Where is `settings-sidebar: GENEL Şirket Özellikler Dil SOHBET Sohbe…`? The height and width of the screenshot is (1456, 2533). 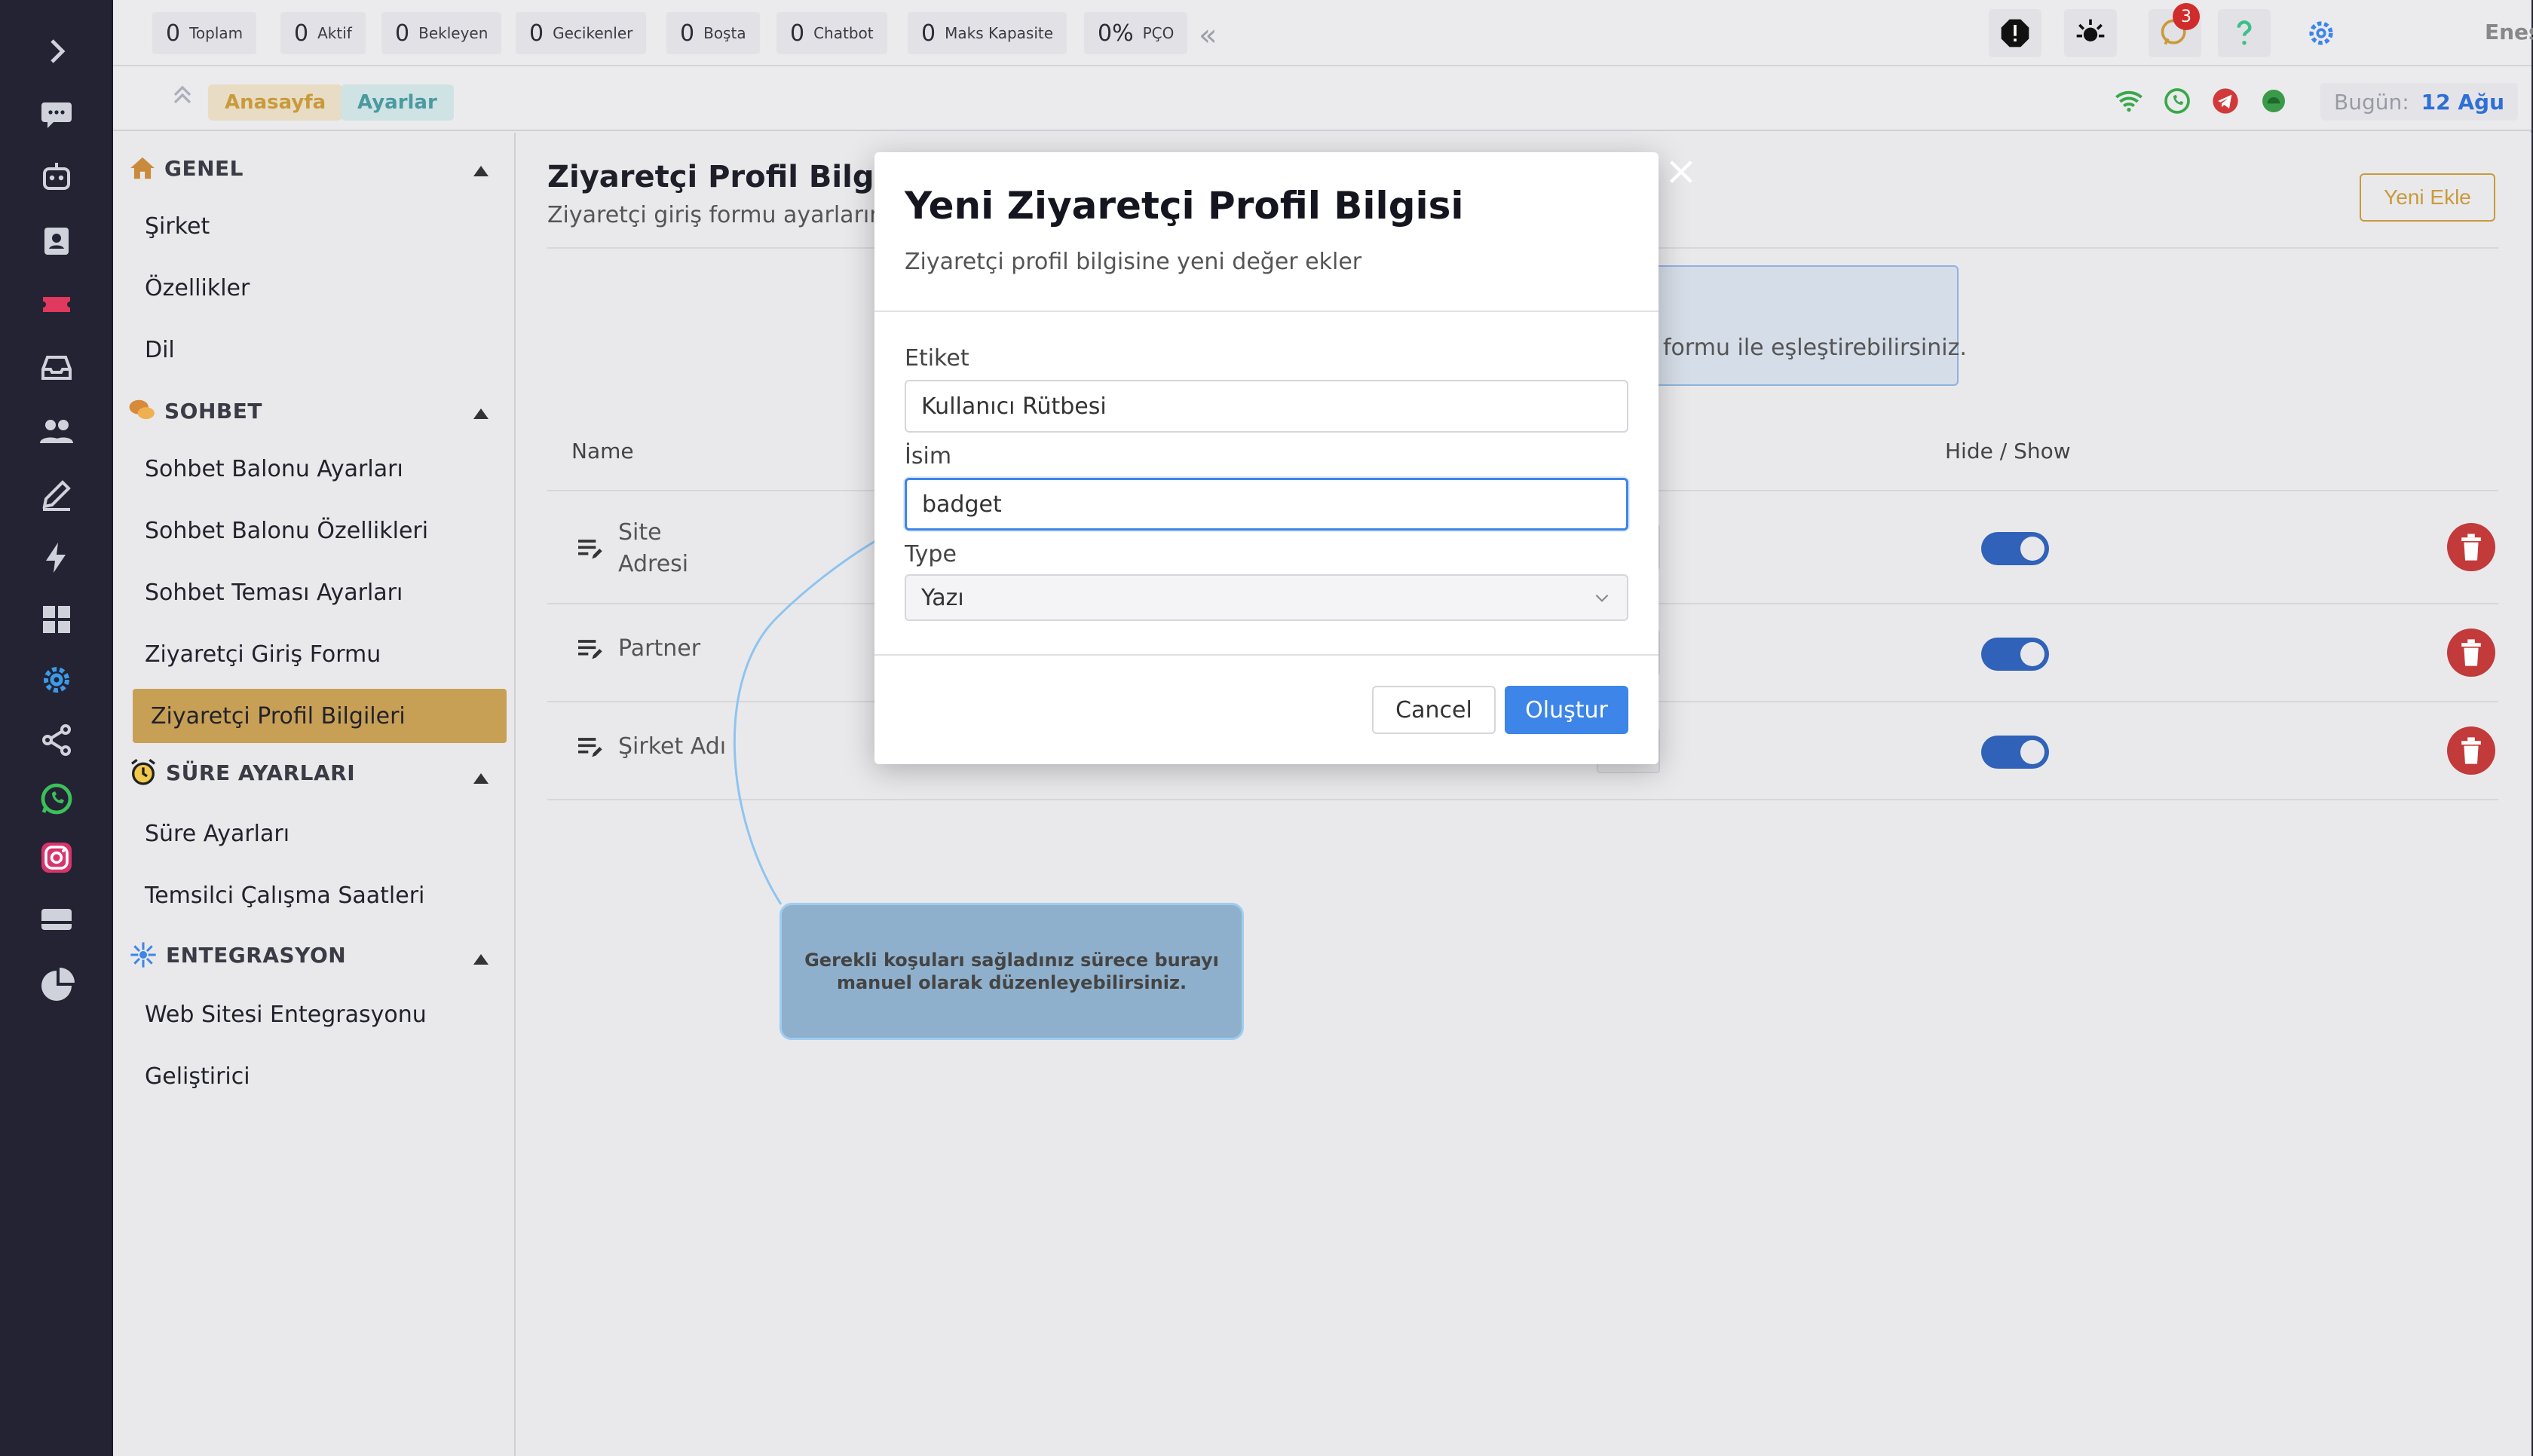 settings-sidebar: GENEL Şirket Özellikler Dil SOHBET Sohbe… is located at coordinates (314, 794).